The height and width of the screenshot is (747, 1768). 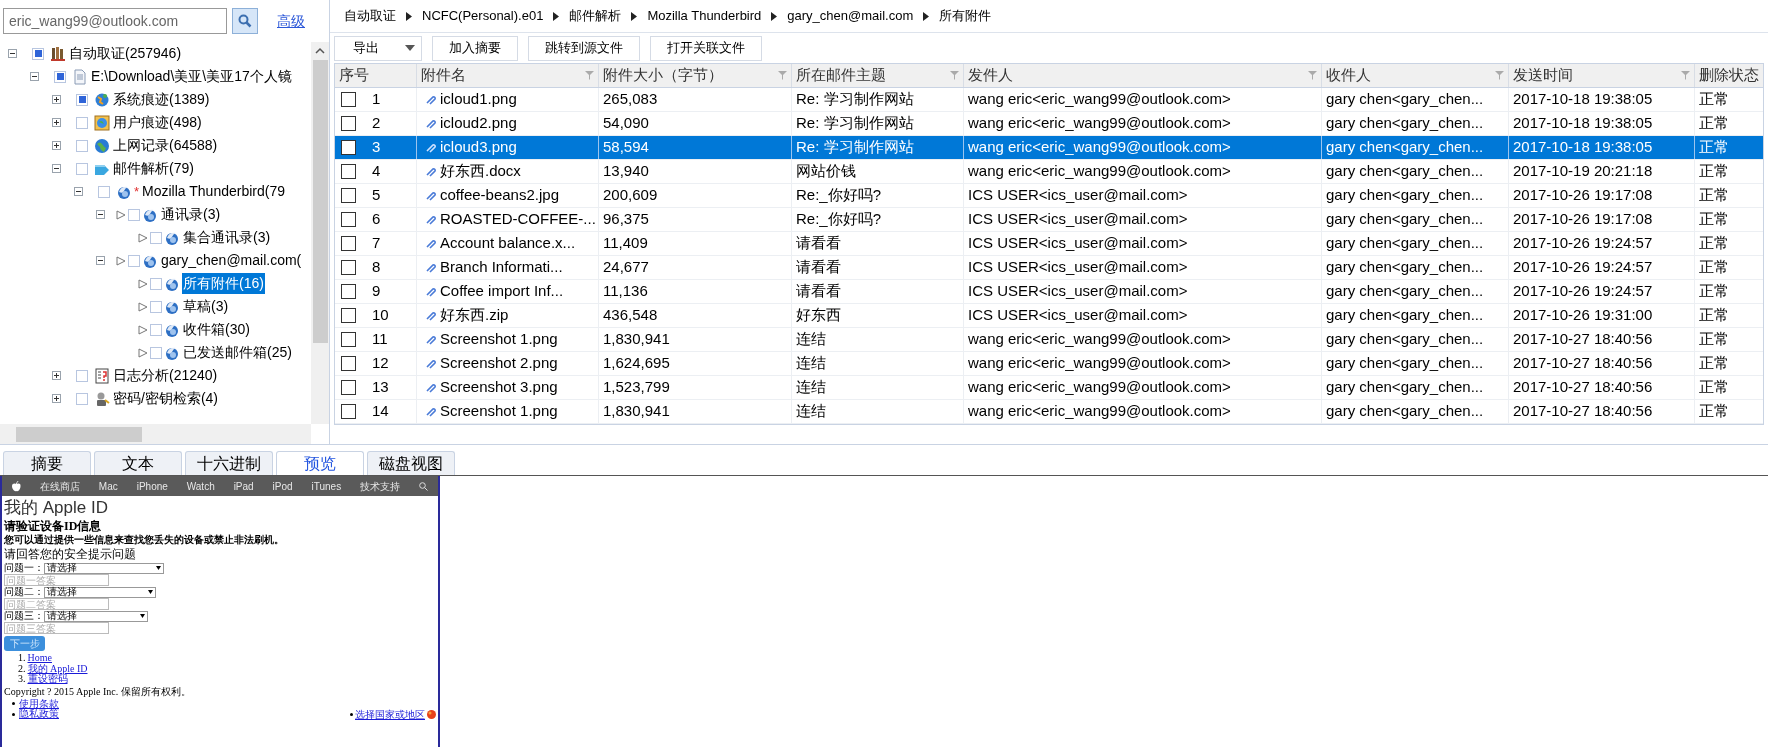 I want to click on column-header: 附件大小（字节）, so click(x=695, y=75).